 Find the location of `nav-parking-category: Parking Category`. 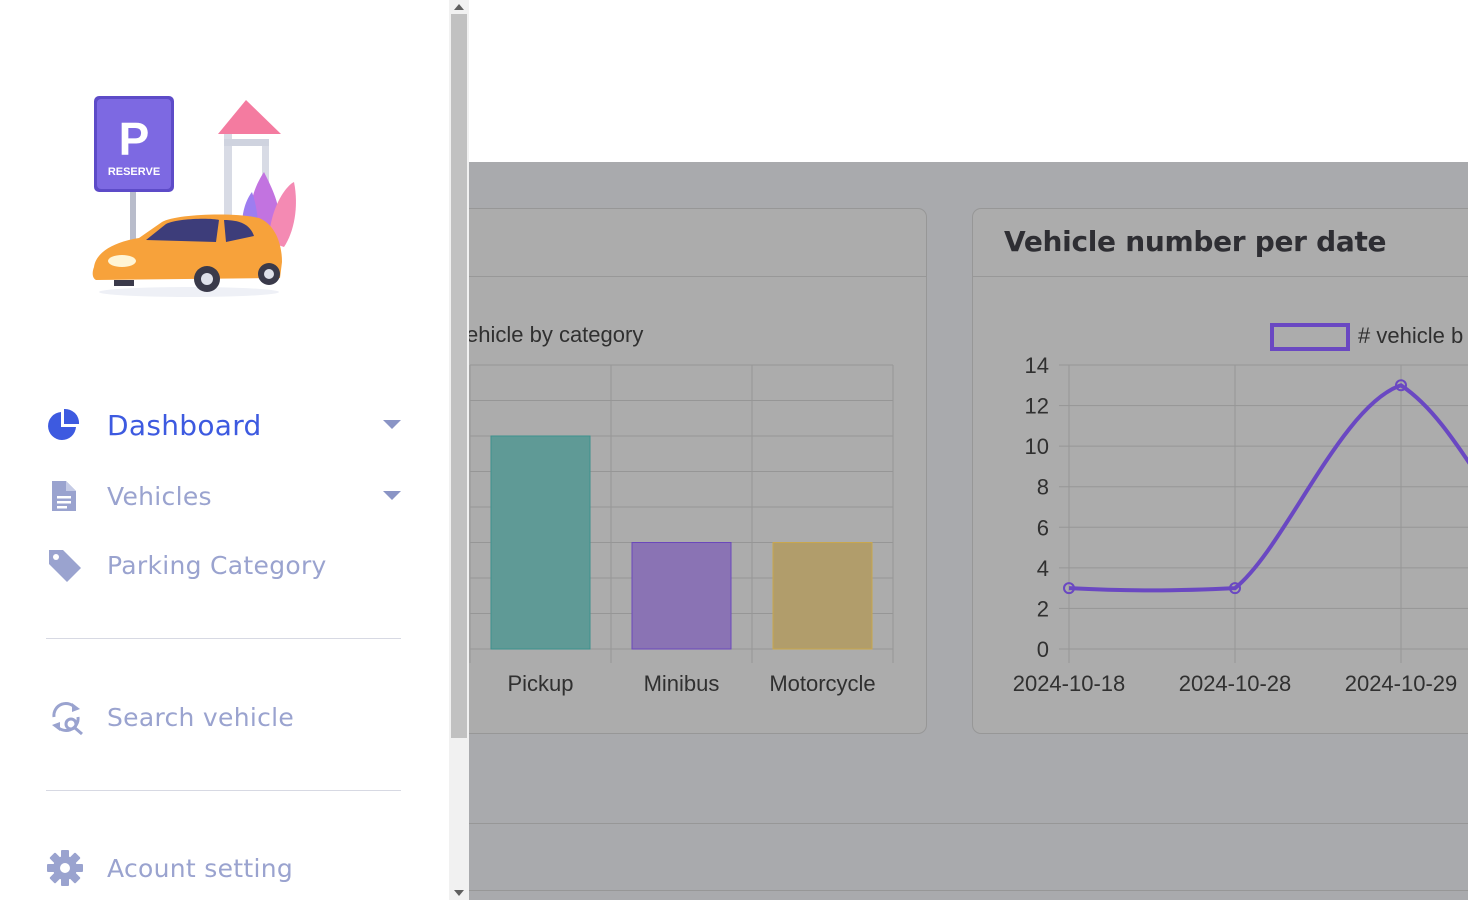

nav-parking-category: Parking Category is located at coordinates (226, 565).